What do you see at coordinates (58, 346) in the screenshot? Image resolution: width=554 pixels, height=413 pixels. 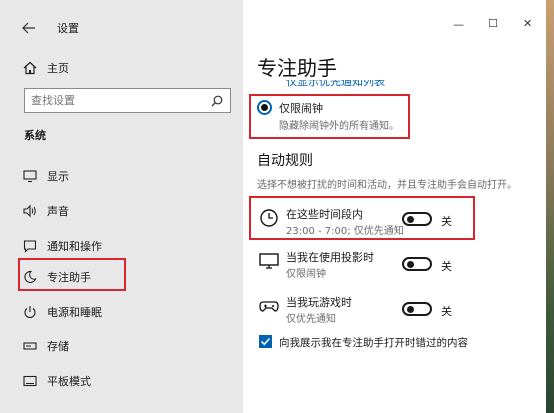 I see `sidebar-item-label: 存储` at bounding box center [58, 346].